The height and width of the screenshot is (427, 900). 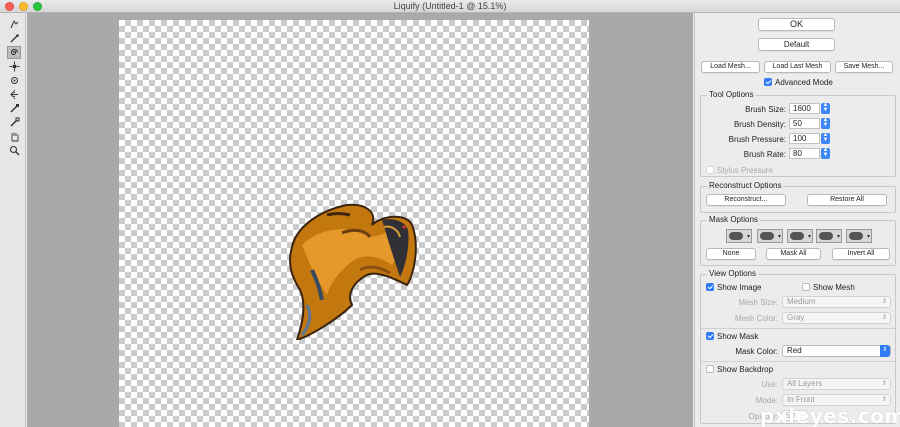 I want to click on brush-density-stepper: ▲ ▼, so click(x=825, y=123).